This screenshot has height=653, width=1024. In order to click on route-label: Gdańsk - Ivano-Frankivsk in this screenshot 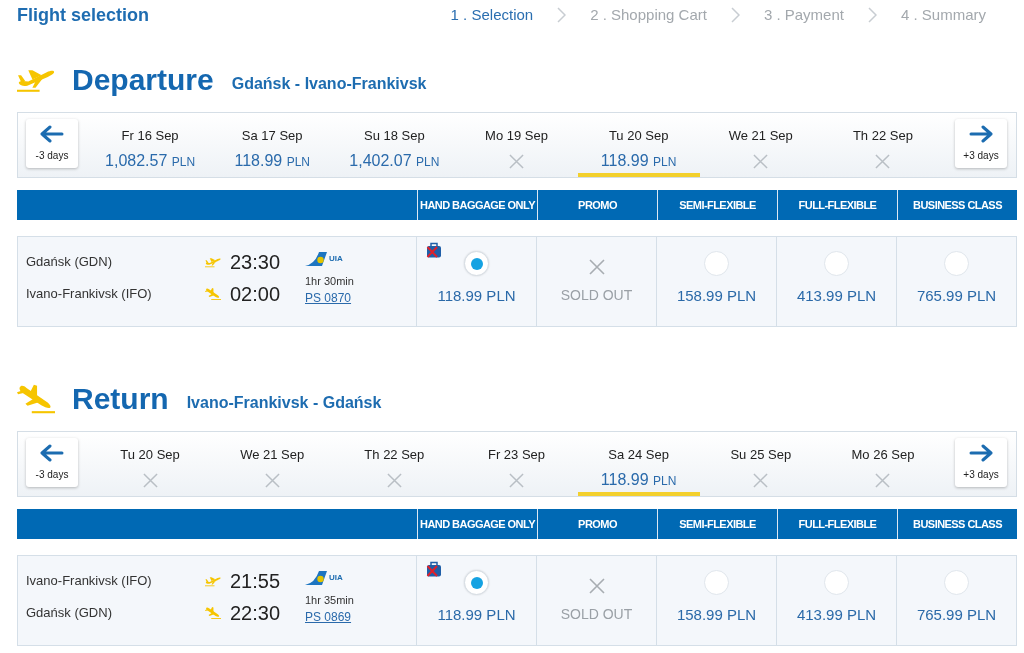, I will do `click(329, 84)`.